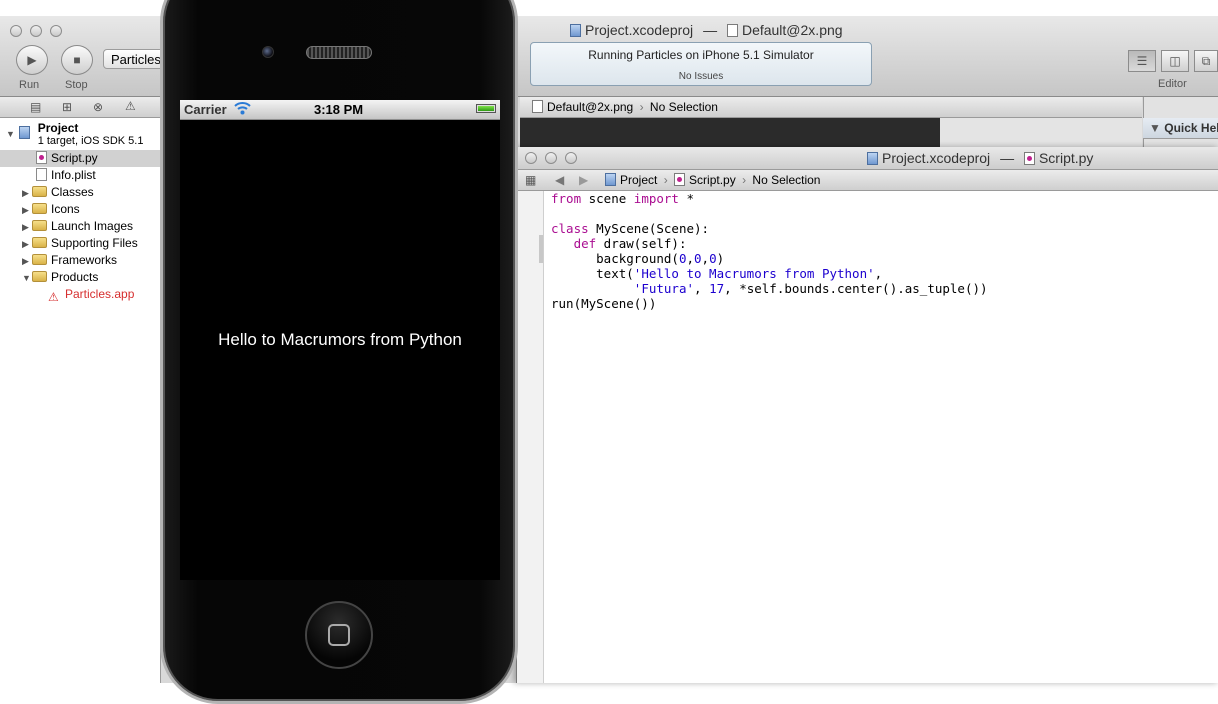 The width and height of the screenshot is (1218, 704). I want to click on stop-button: ■, so click(77, 60).